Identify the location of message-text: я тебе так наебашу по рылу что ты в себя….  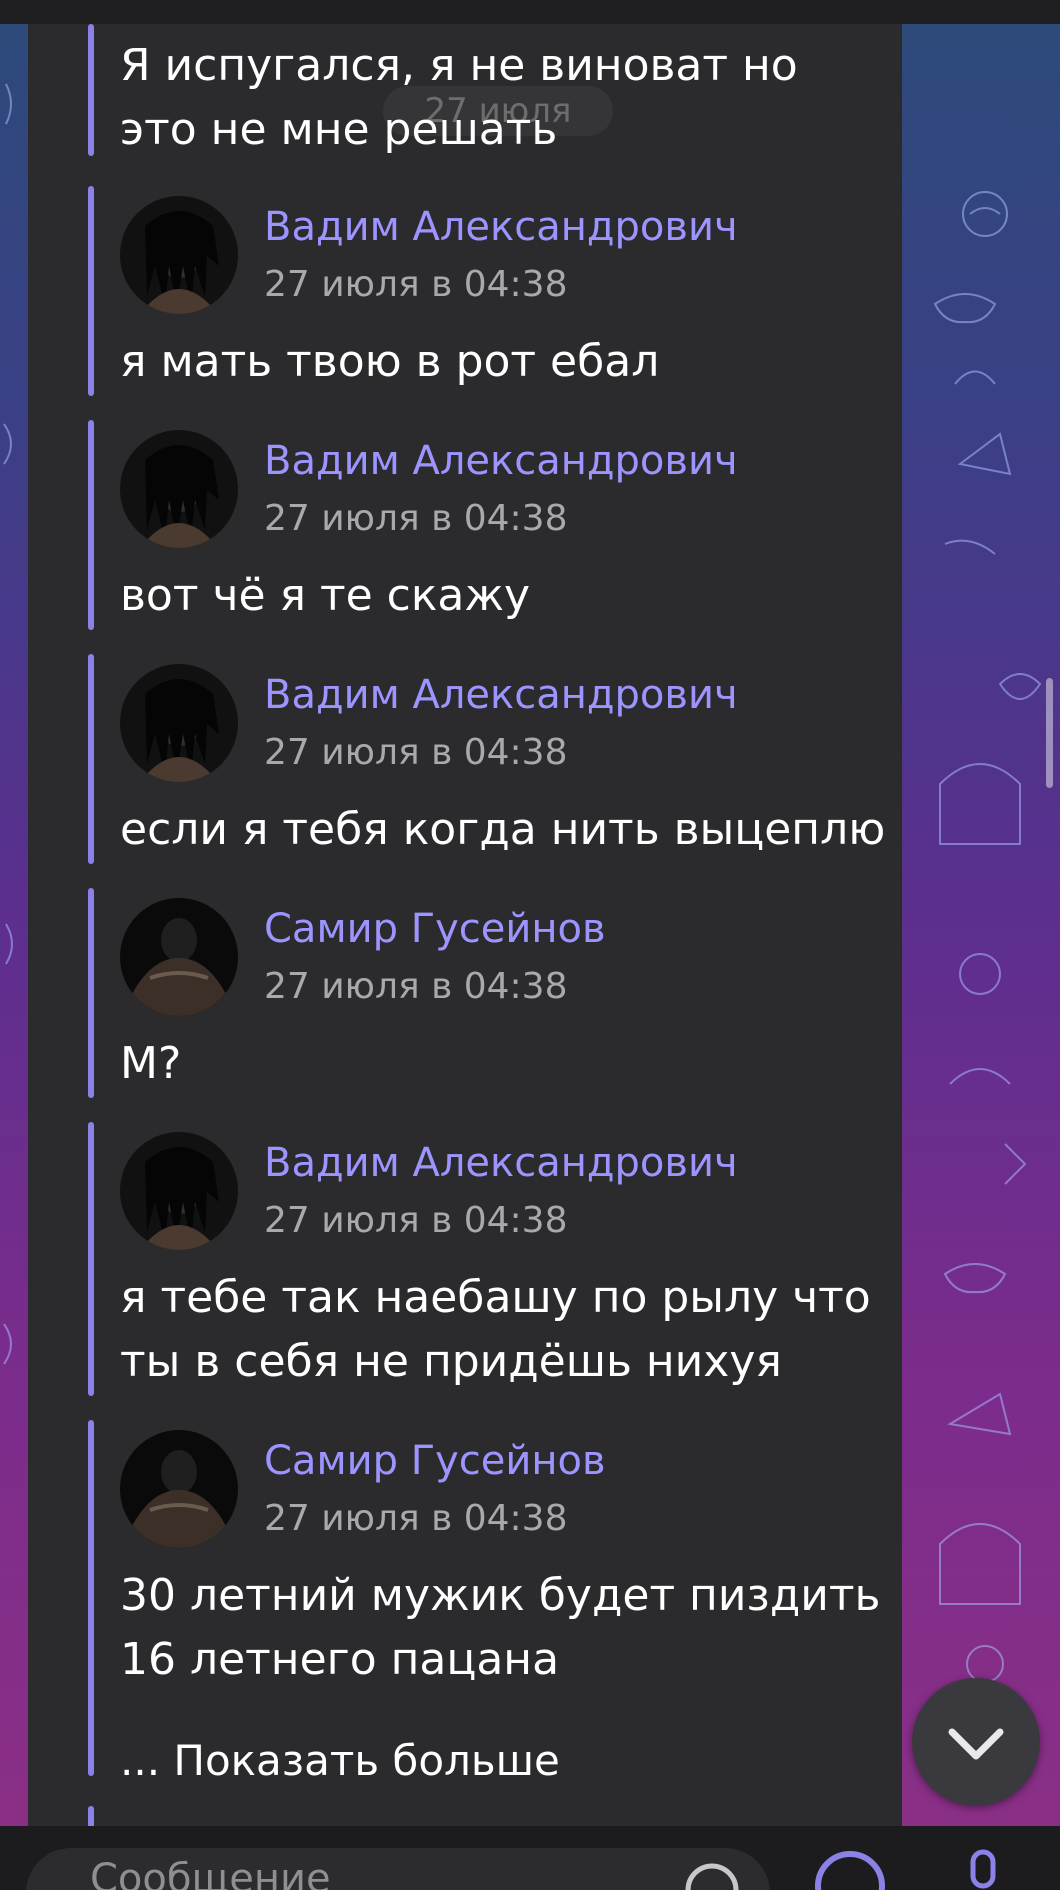
(495, 1329).